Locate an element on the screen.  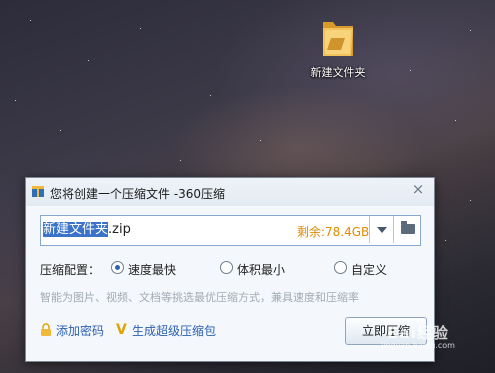
desktop-folder-label: 新建文件夹 is located at coordinates (338, 72).